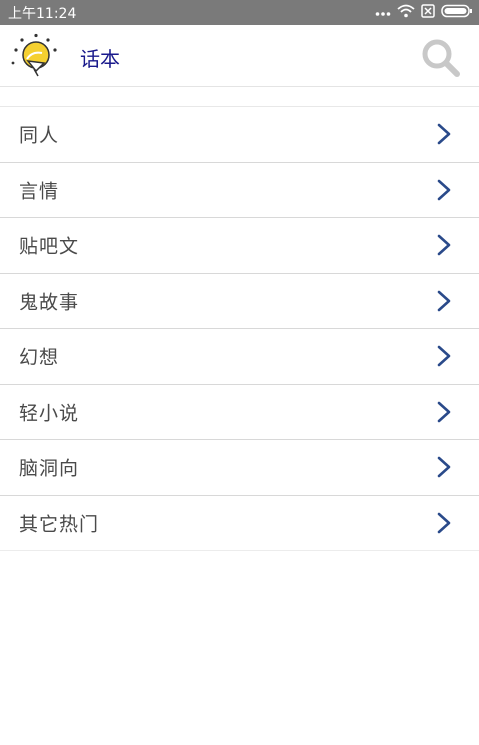 The width and height of the screenshot is (479, 745). What do you see at coordinates (239, 357) in the screenshot?
I see `list-item: 幻想` at bounding box center [239, 357].